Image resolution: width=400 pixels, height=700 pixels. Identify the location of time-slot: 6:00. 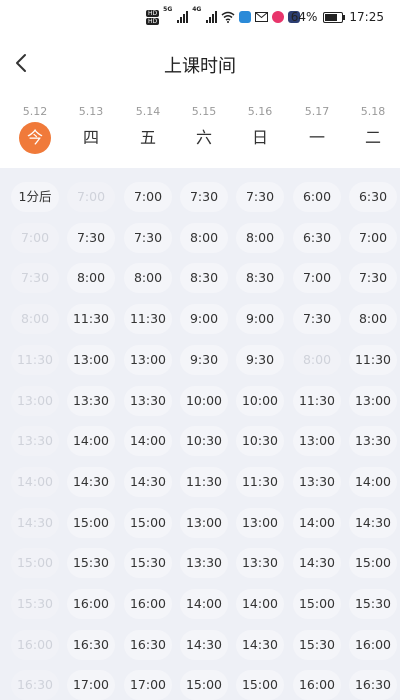
(317, 197).